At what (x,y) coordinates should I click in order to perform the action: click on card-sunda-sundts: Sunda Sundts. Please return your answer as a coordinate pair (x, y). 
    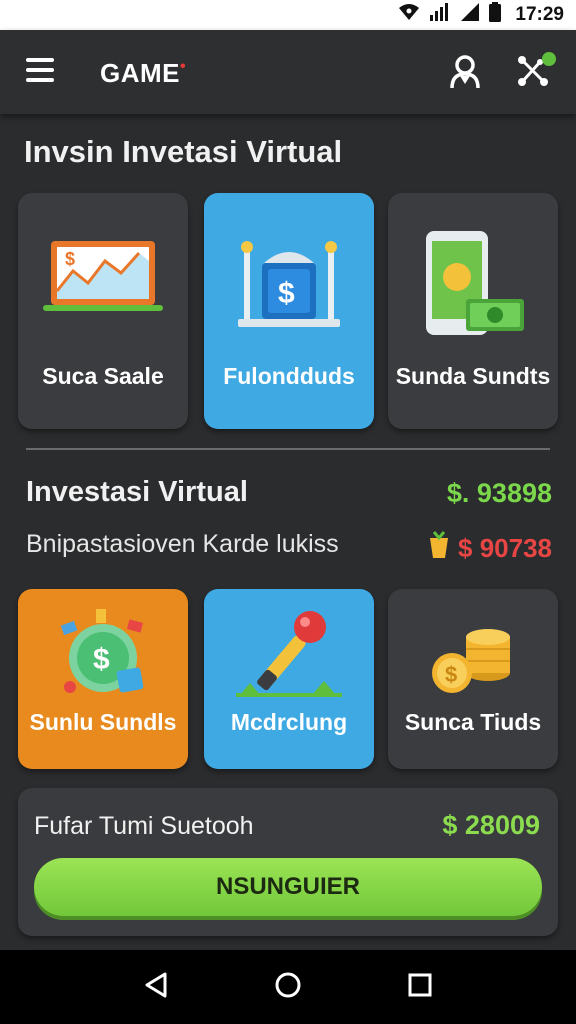
    Looking at the image, I should click on (473, 311).